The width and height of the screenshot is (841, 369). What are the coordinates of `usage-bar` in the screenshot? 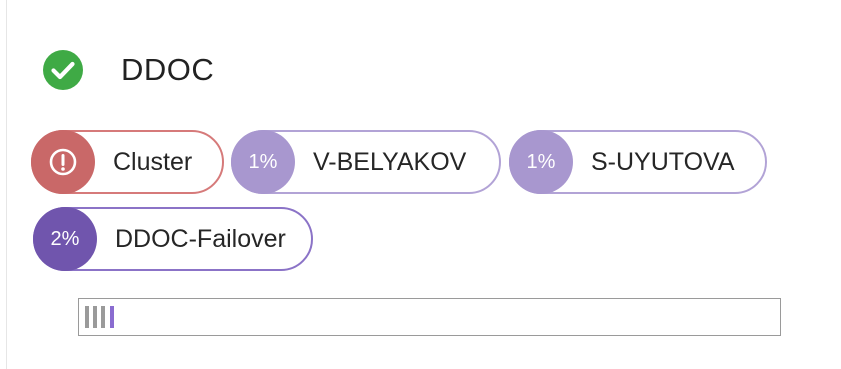 It's located at (429, 317).